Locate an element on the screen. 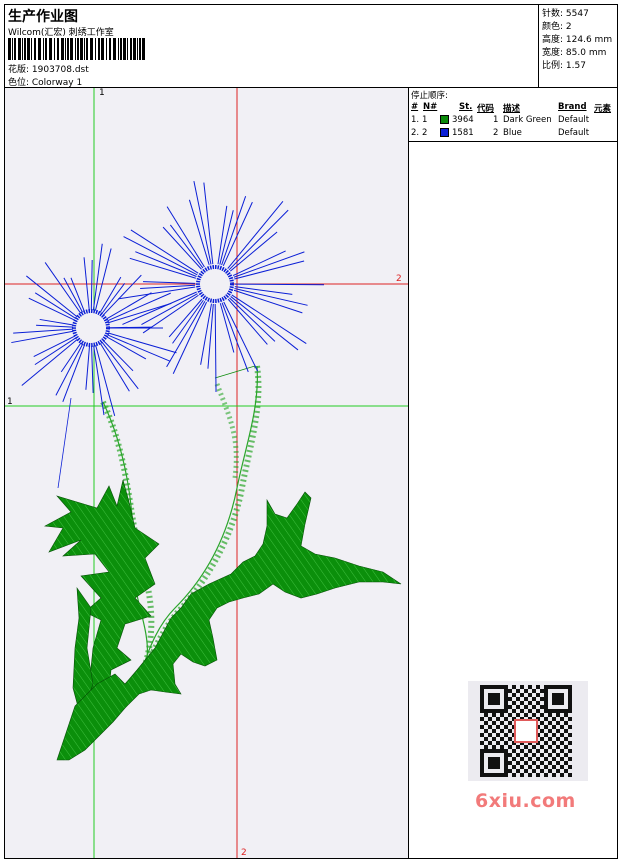 This screenshot has width=620, height=861. row-description: Dark Green is located at coordinates (527, 120).